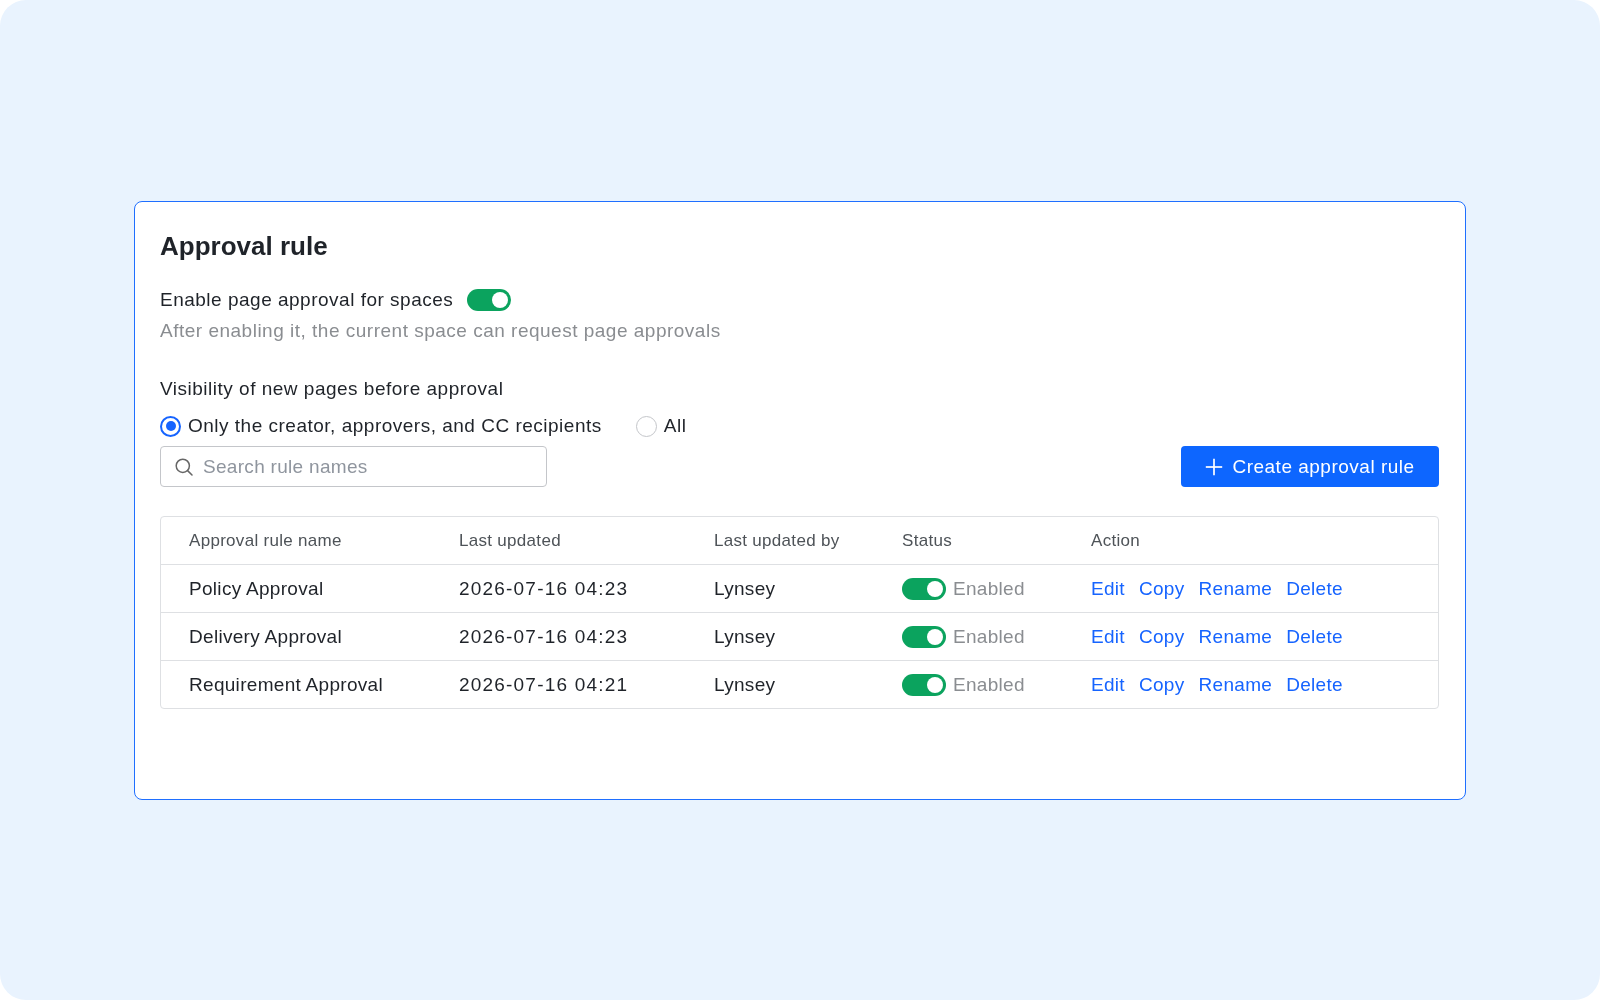 This screenshot has height=1000, width=1600. I want to click on setting-description: After enabling it, the current space can request page approvals, so click(440, 331).